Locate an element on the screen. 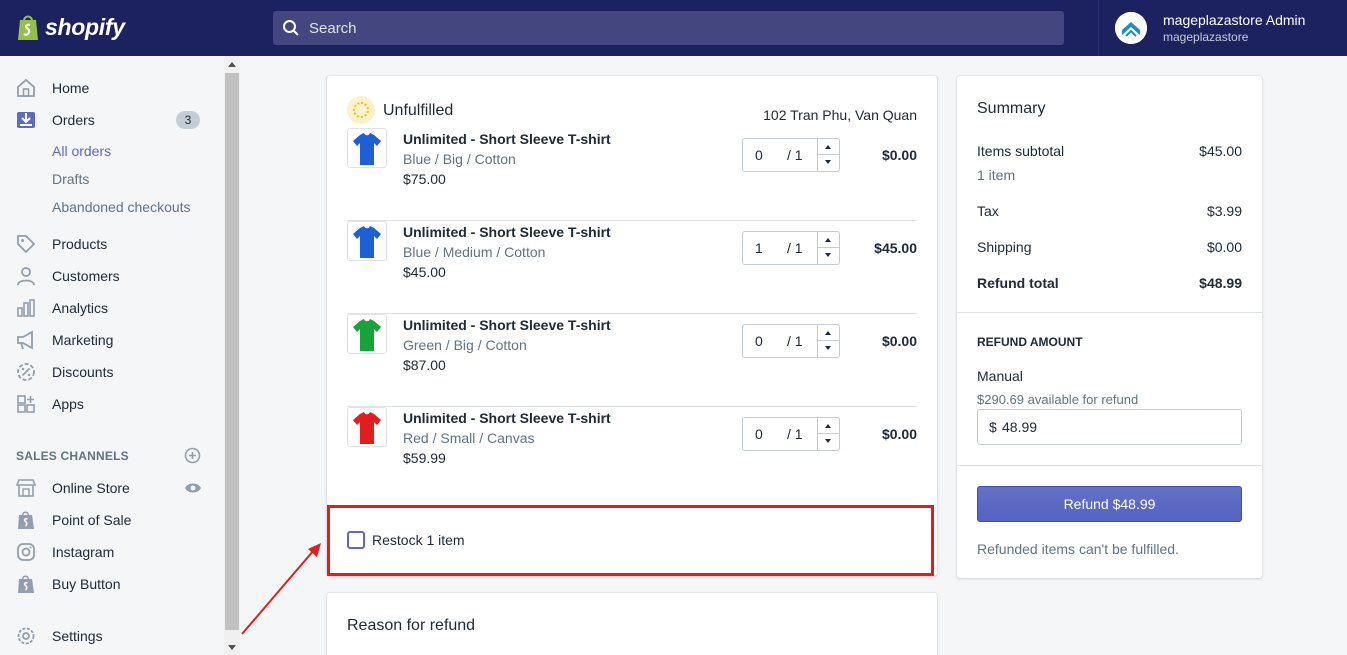 The image size is (1347, 655). refund-total-label: Refund total is located at coordinates (1018, 283).